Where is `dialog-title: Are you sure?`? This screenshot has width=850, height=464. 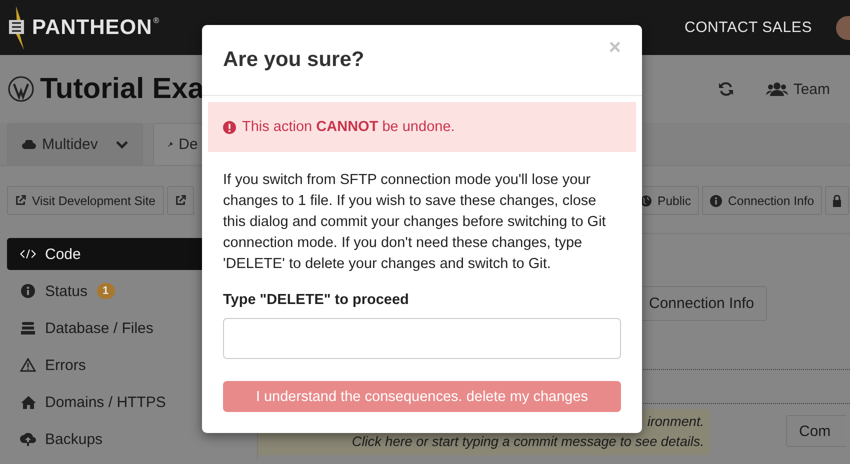 dialog-title: Are you sure? is located at coordinates (293, 60).